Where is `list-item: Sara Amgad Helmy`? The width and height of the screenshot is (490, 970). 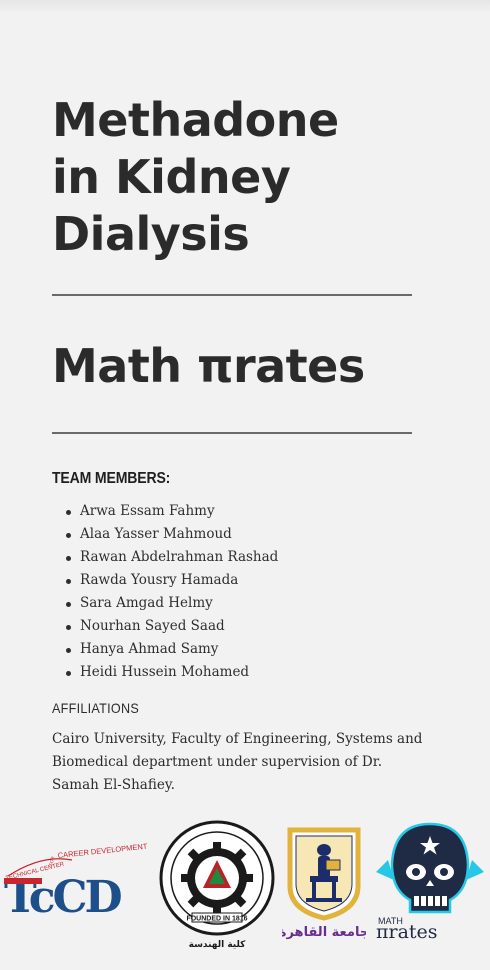 list-item: Sara Amgad Helmy is located at coordinates (171, 603).